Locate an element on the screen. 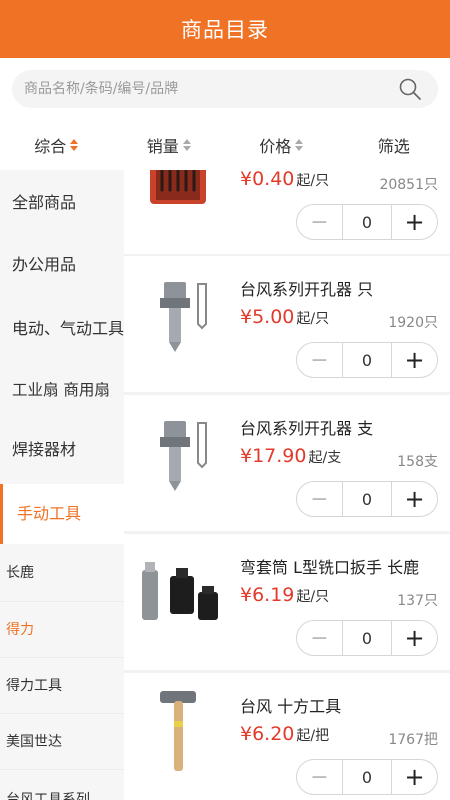 The width and height of the screenshot is (450, 800). sidebar-item-office: 办公用品 is located at coordinates (62, 265).